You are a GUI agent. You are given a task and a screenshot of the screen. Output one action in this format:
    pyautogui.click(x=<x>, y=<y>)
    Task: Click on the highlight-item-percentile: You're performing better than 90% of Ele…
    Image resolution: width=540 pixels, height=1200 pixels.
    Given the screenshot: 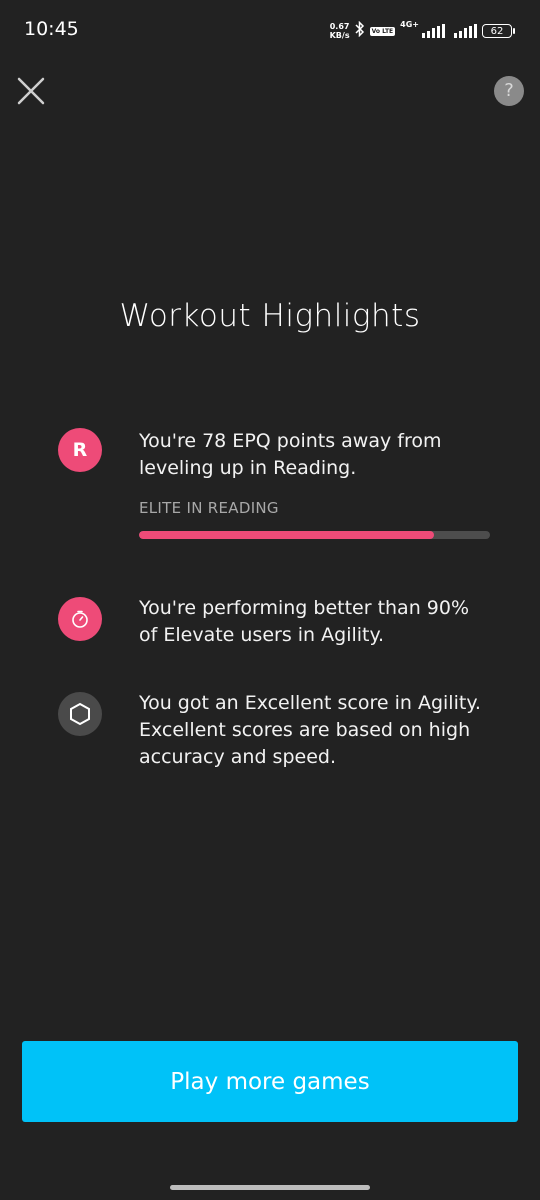 What is the action you would take?
    pyautogui.click(x=274, y=622)
    